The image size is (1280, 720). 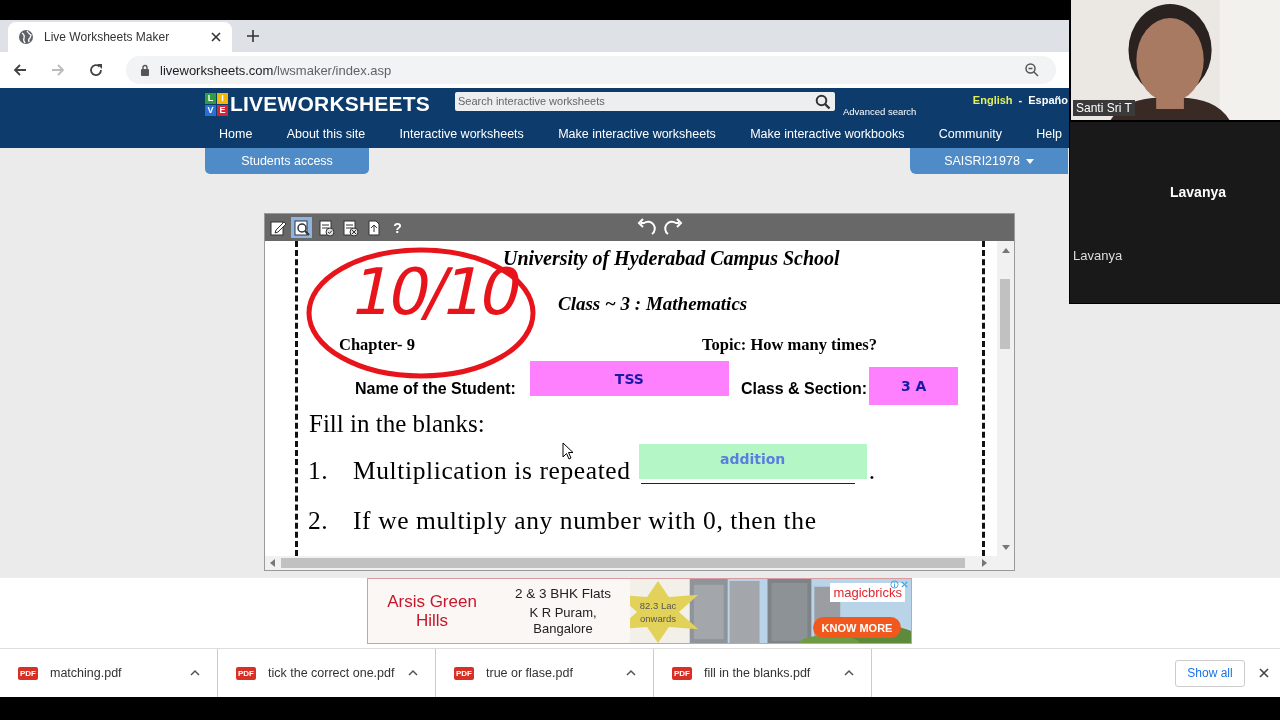 I want to click on nav-link: Make interactive workbooks, so click(x=827, y=134).